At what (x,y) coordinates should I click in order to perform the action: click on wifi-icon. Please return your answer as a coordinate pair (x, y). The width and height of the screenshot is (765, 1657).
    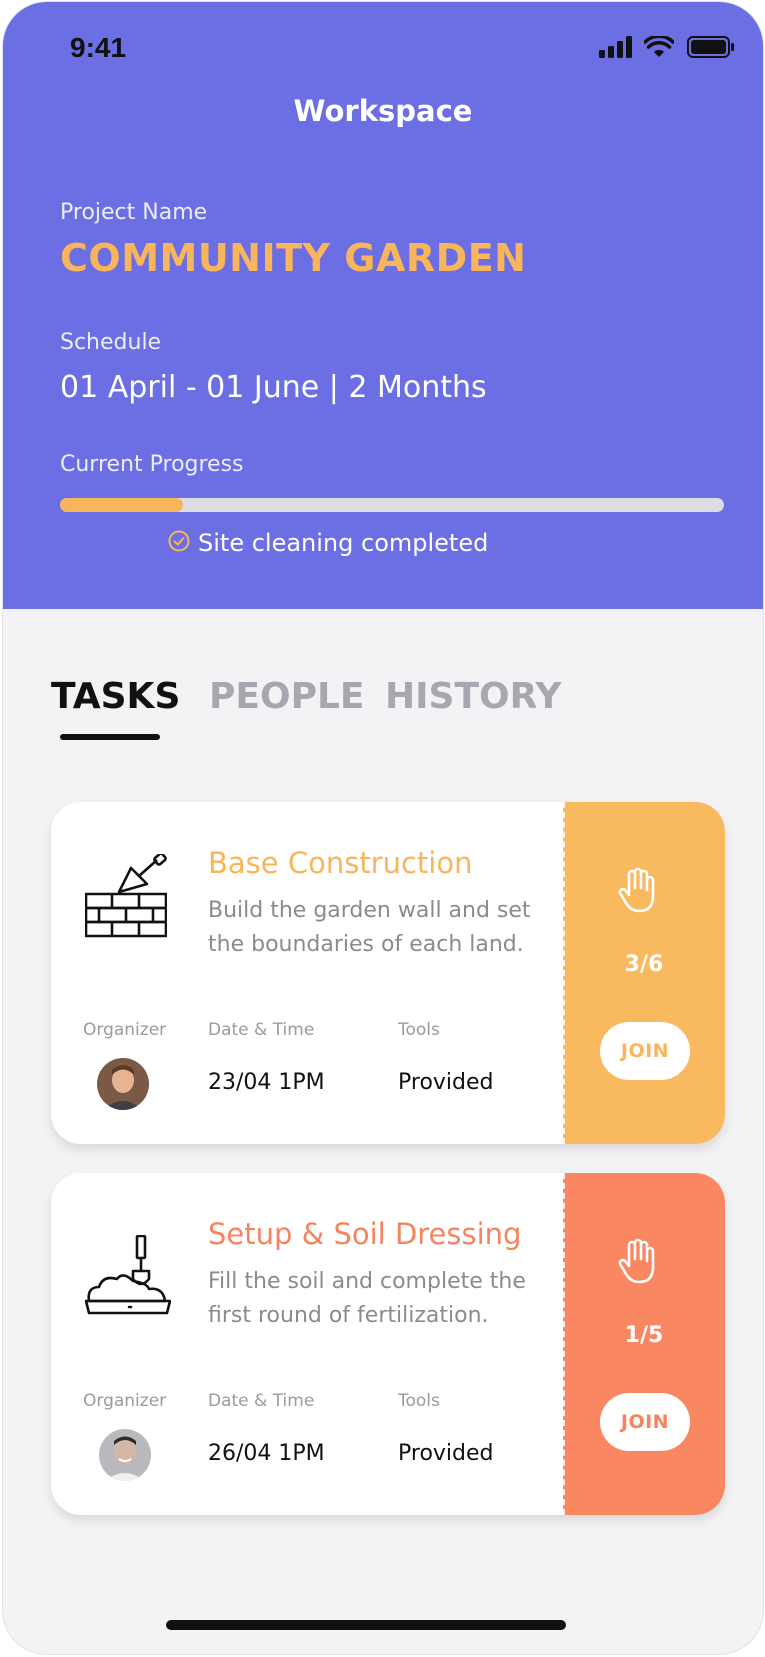
    Looking at the image, I should click on (659, 48).